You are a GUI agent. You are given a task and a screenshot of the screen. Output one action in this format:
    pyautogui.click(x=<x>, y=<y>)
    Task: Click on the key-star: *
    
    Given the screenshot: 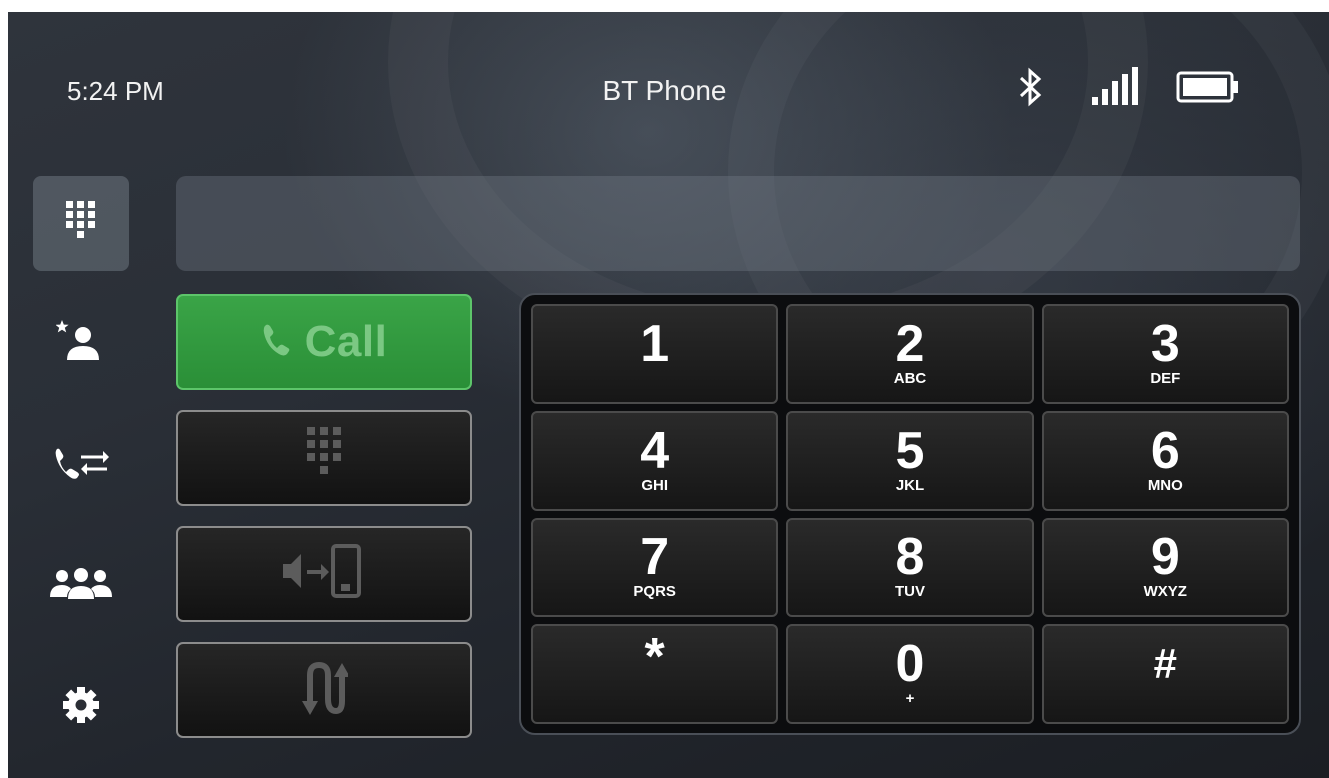 What is the action you would take?
    pyautogui.click(x=655, y=674)
    